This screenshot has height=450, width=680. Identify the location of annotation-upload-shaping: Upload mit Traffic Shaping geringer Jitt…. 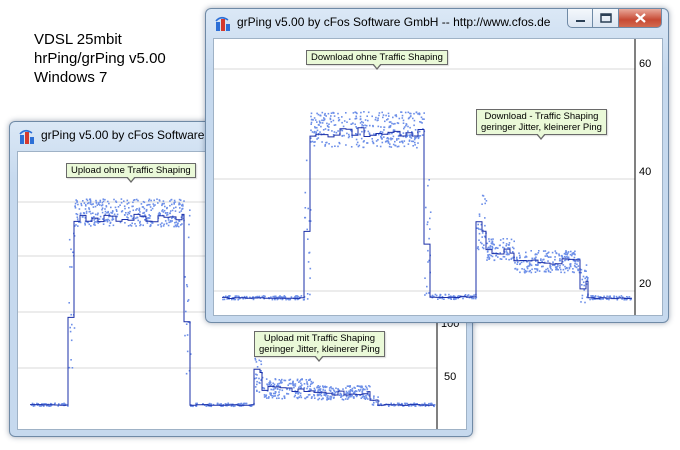
(319, 346).